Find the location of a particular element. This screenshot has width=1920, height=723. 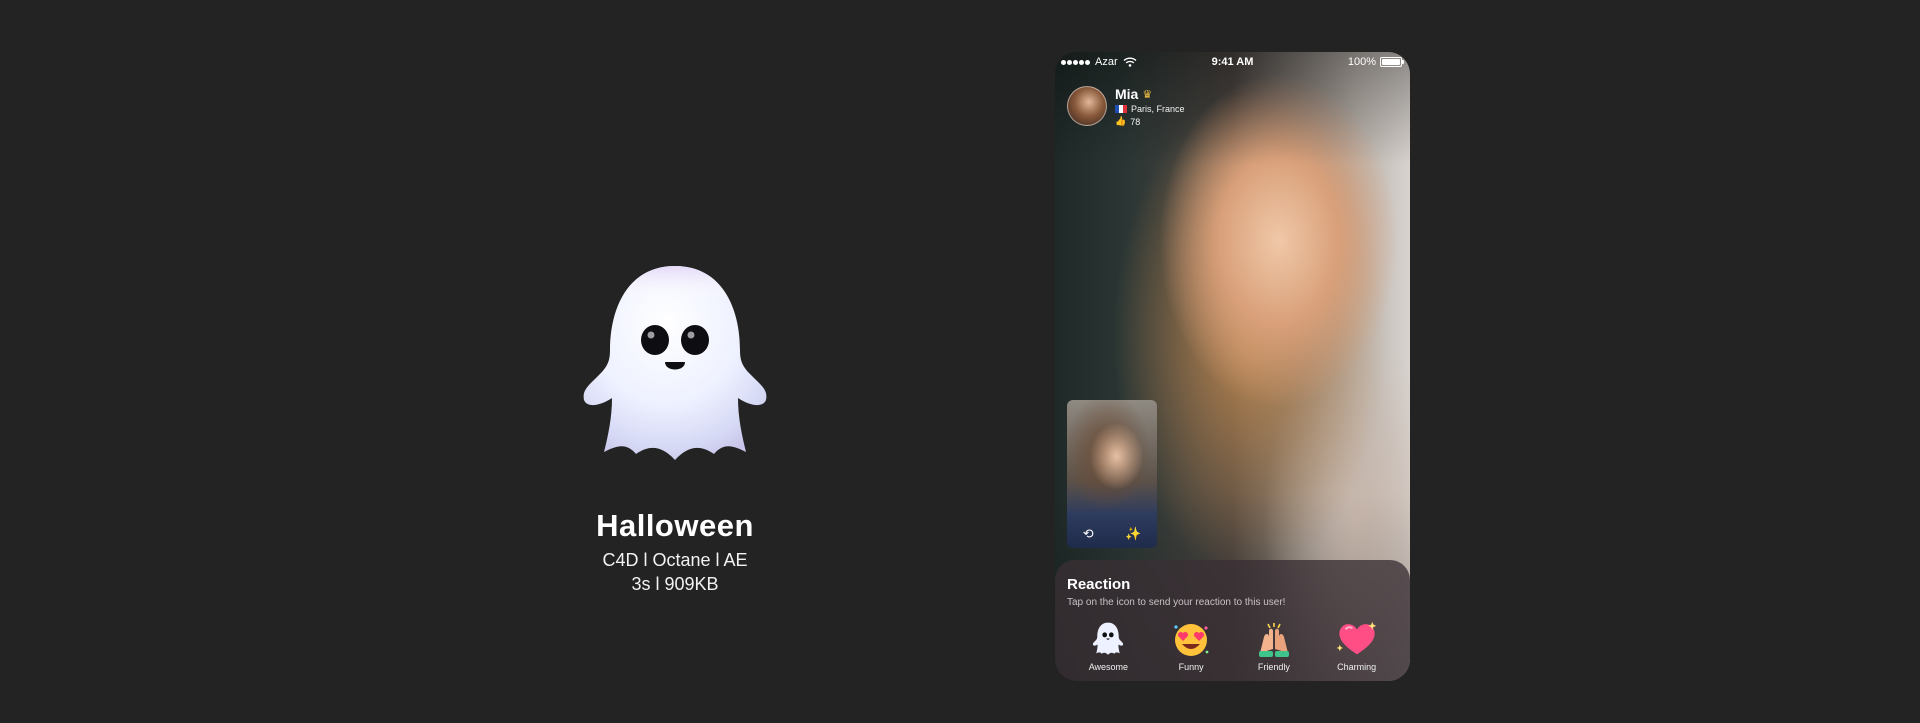

avatar is located at coordinates (1087, 106).